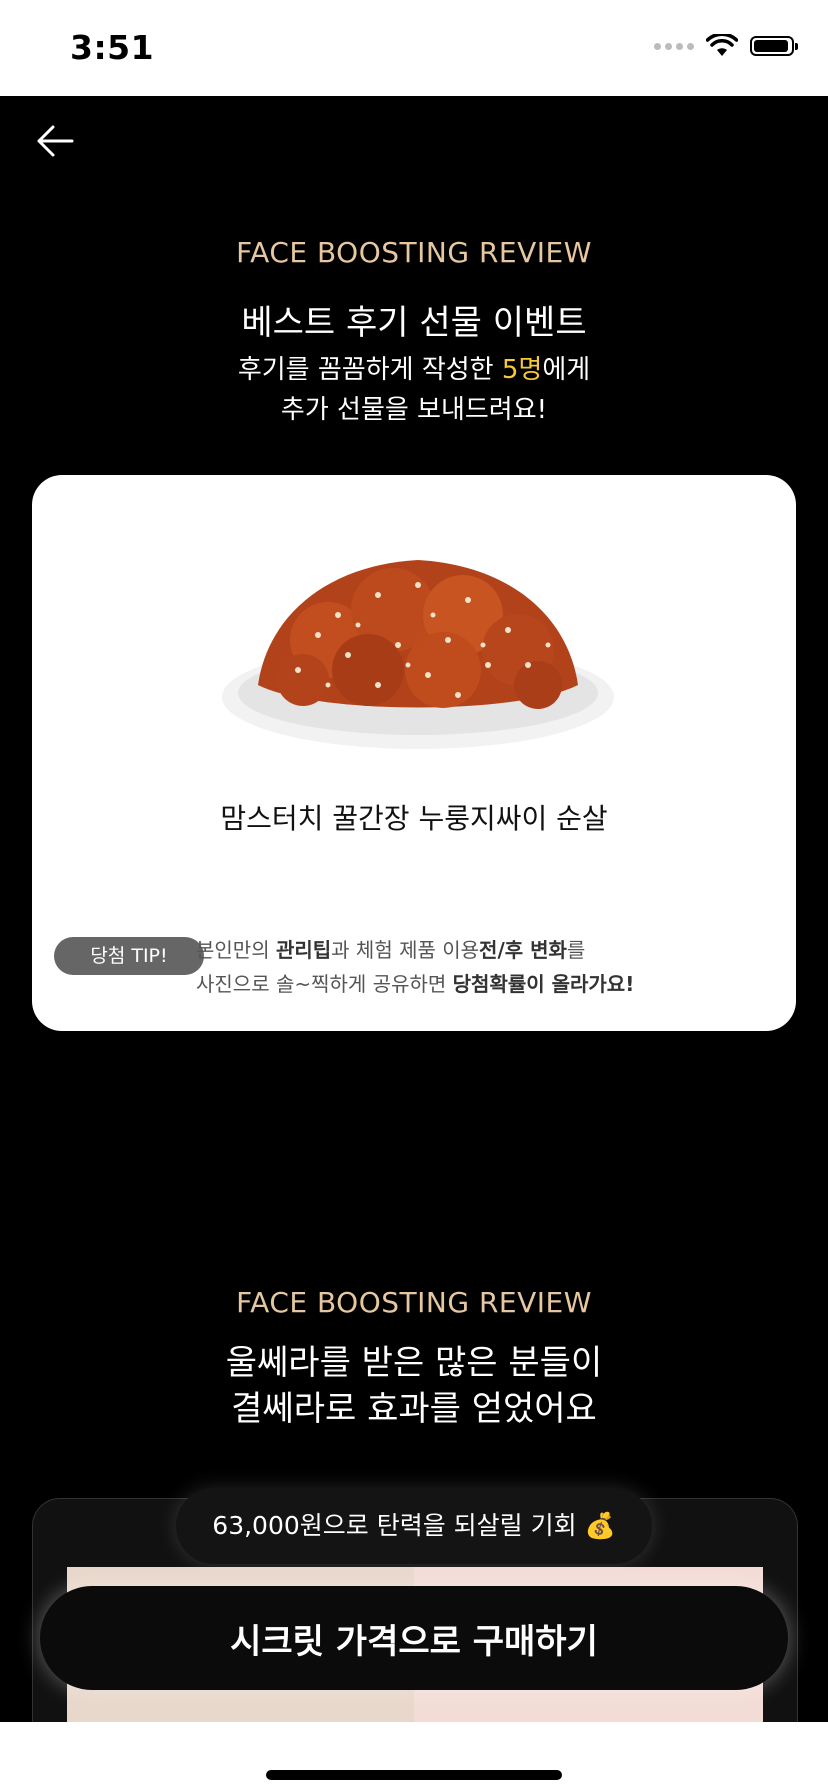 This screenshot has height=1792, width=828. What do you see at coordinates (414, 1409) in the screenshot?
I see `review-title-line2: 결쎄라로 효과를 얻었어요` at bounding box center [414, 1409].